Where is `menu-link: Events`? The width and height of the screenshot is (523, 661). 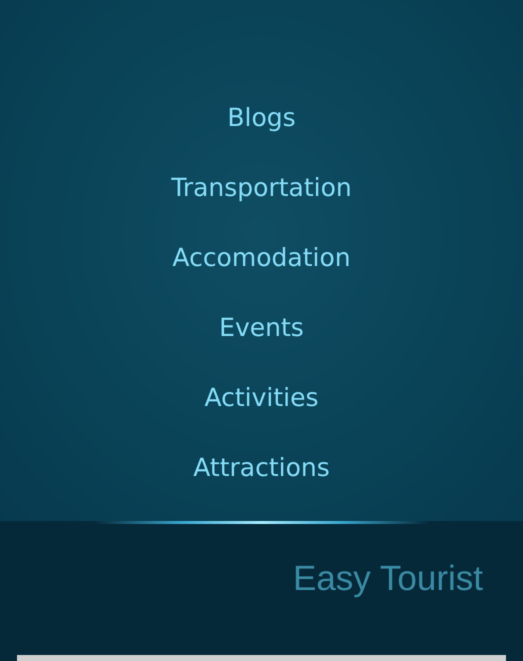
menu-link: Events is located at coordinates (261, 343).